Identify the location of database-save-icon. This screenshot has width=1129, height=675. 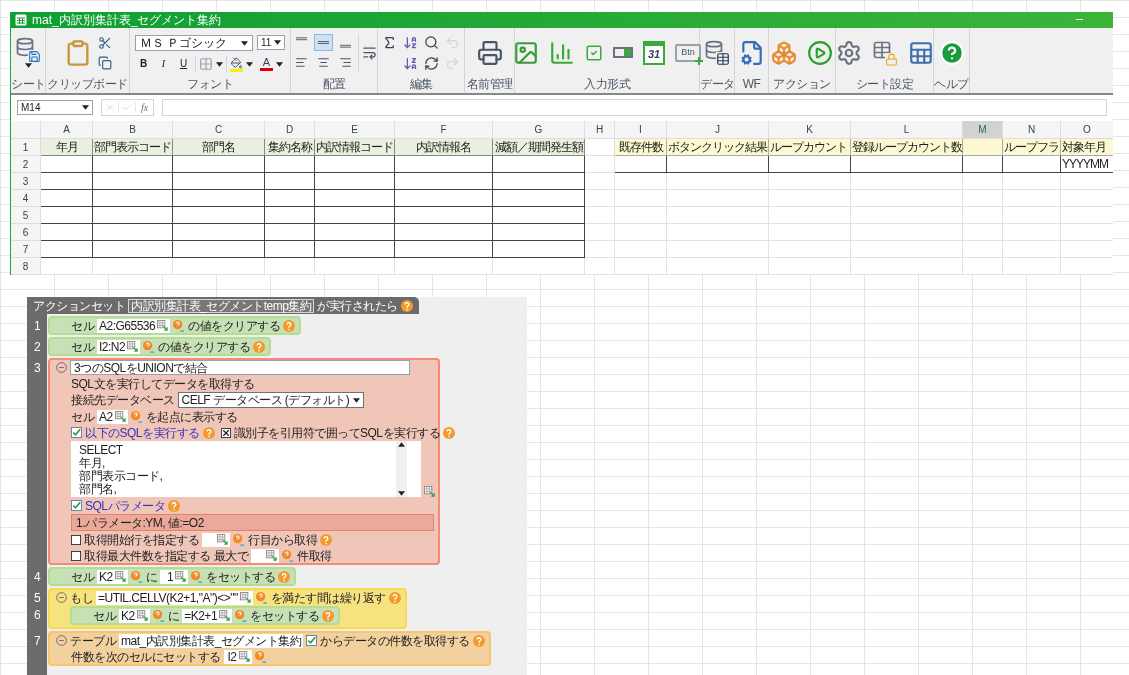
(28, 50).